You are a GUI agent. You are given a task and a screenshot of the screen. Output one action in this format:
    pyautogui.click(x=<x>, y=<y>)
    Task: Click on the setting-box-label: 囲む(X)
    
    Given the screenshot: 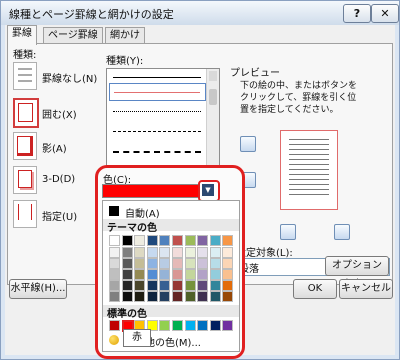 What is the action you would take?
    pyautogui.click(x=59, y=113)
    